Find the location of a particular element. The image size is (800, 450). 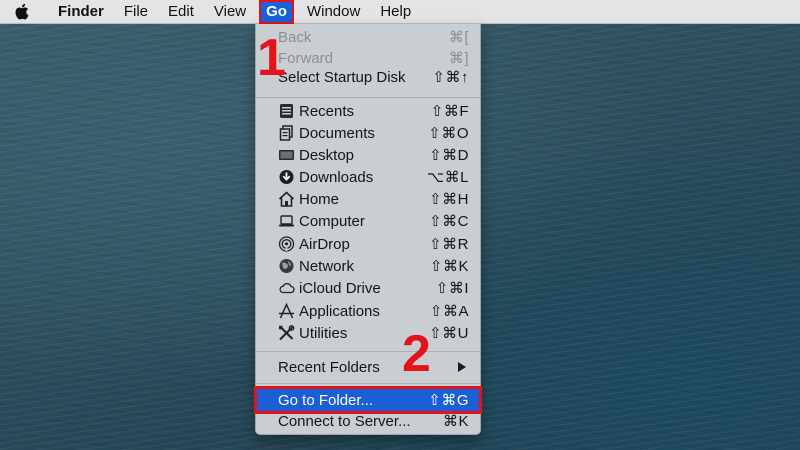

menu-item-select-startup-disk: Select Startup Disk ⇧⌘↑ is located at coordinates (368, 77).